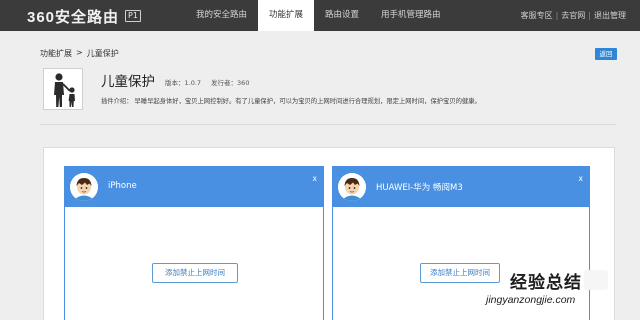 The image size is (640, 320). Describe the element at coordinates (286, 15) in the screenshot. I see `tab-extensions: 功能扩展` at that location.